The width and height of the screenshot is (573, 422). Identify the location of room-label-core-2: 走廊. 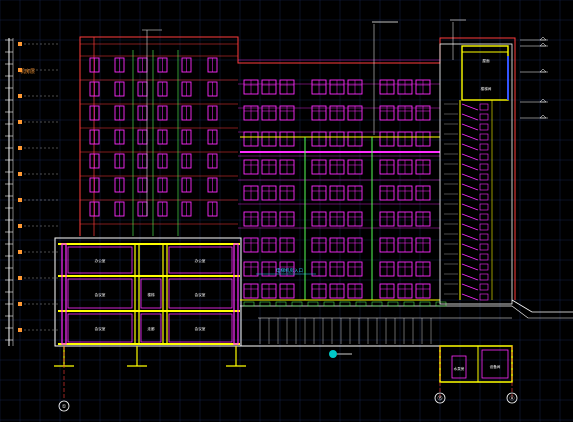
(151, 328).